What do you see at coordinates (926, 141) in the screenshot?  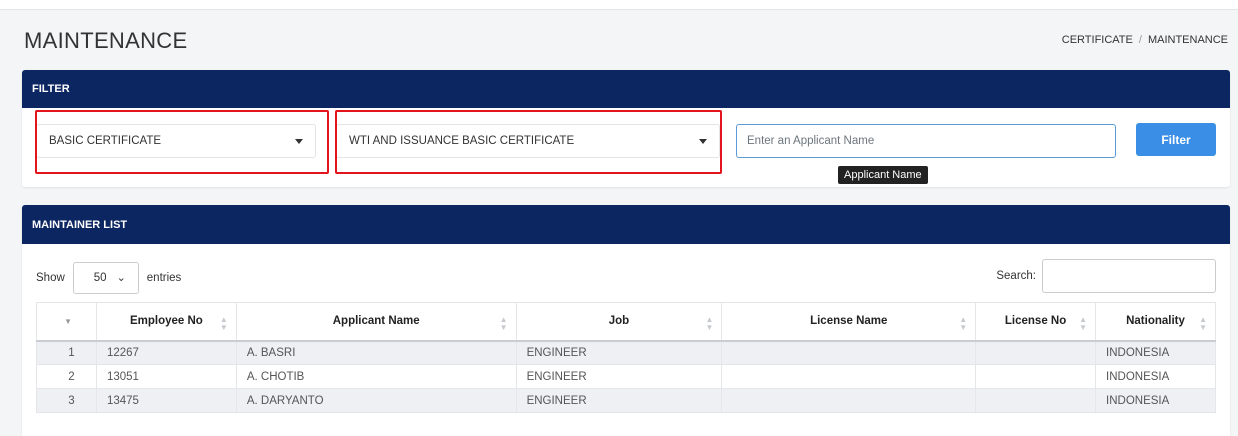 I see `applicant-name-input` at bounding box center [926, 141].